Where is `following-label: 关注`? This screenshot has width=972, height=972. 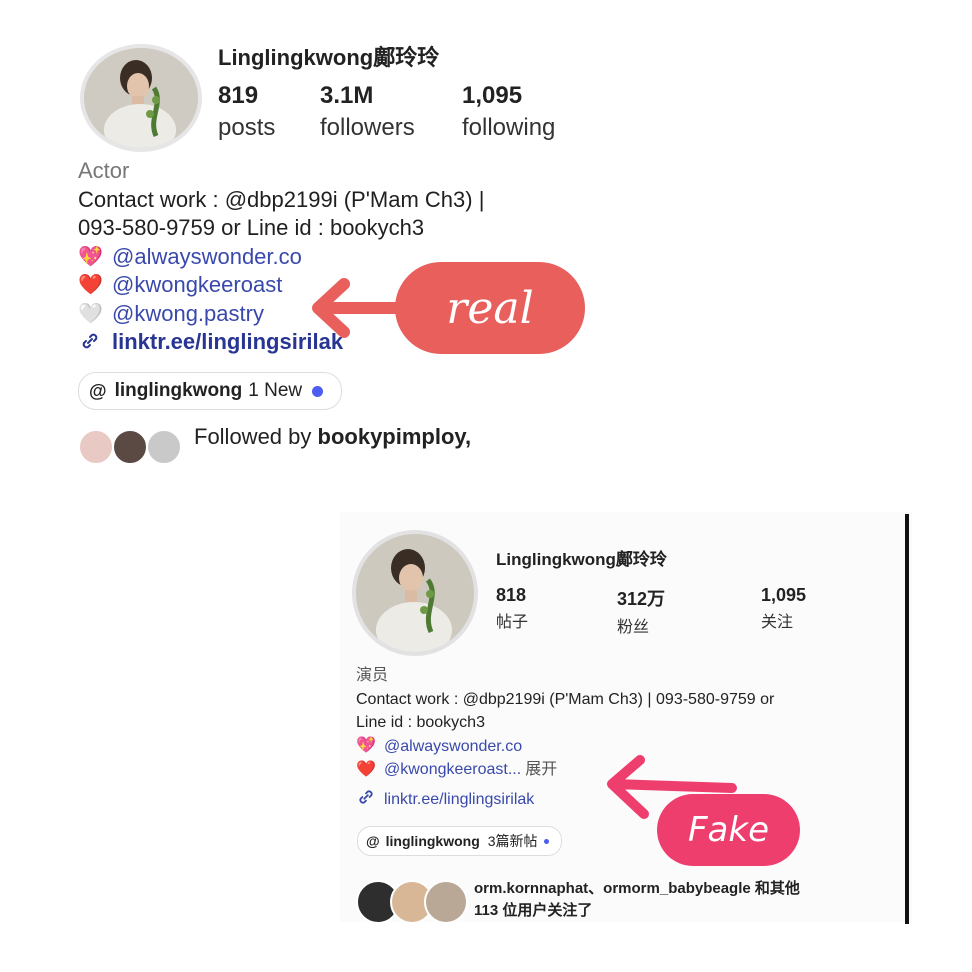
following-label: 关注 is located at coordinates (777, 622).